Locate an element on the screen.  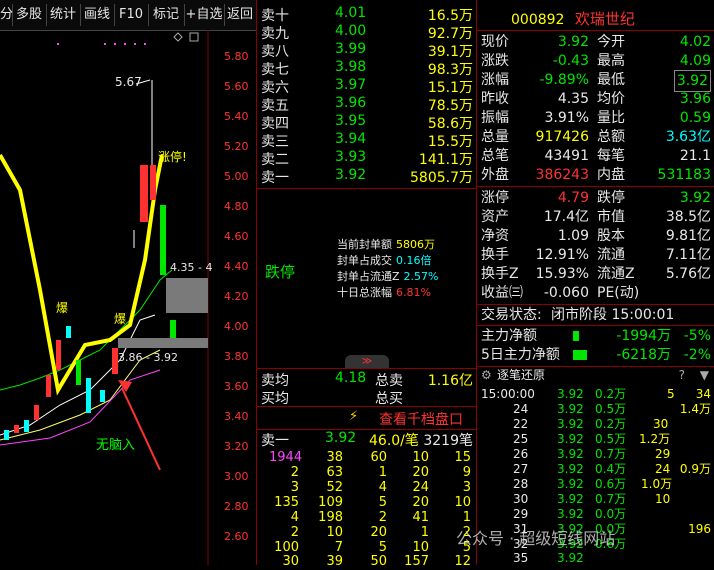
seal-row: 当前封单额 5806万 is located at coordinates (386, 244).